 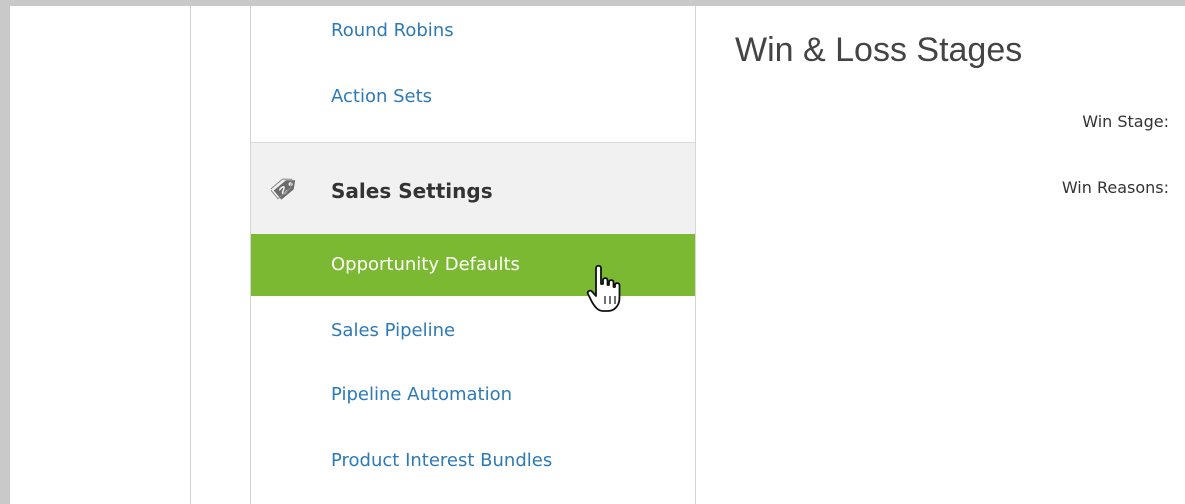 I want to click on section-title: Sales Settings, so click(x=412, y=191).